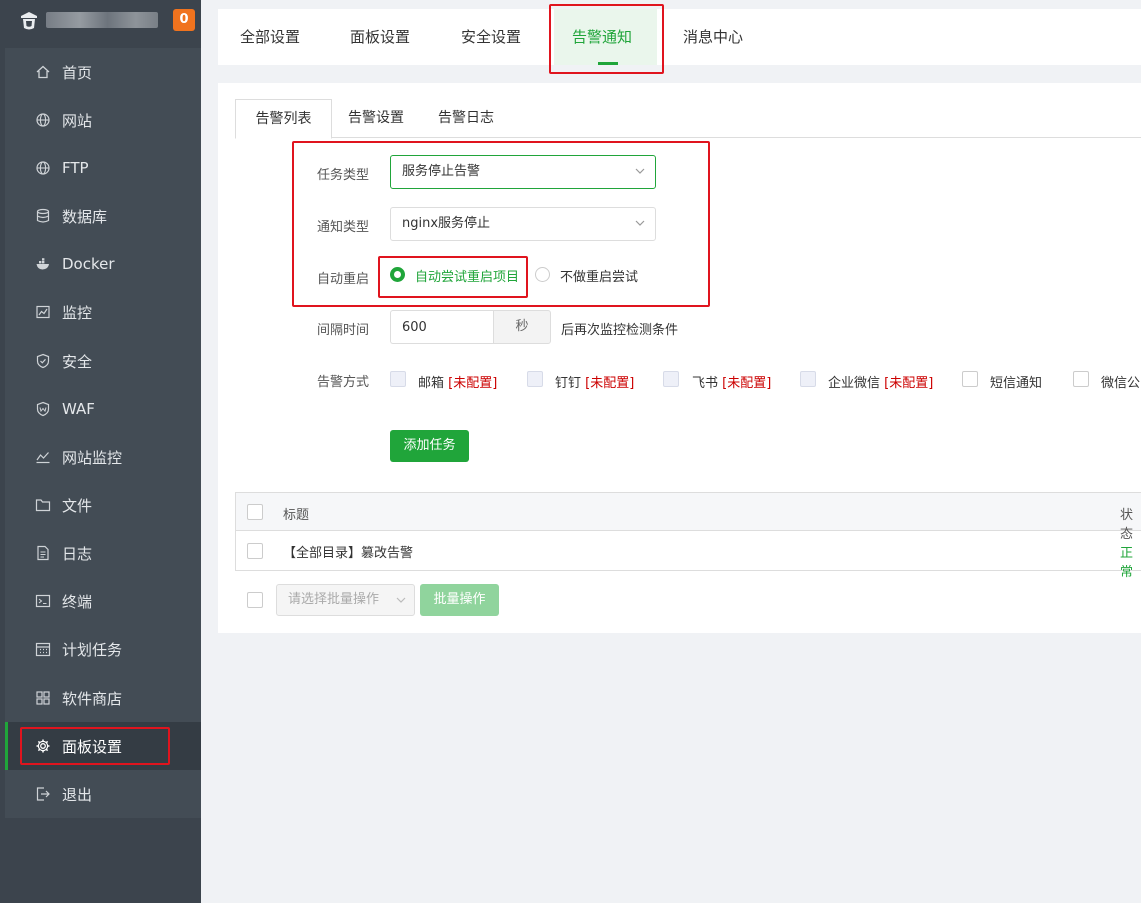  I want to click on hostname-blurred, so click(102, 20).